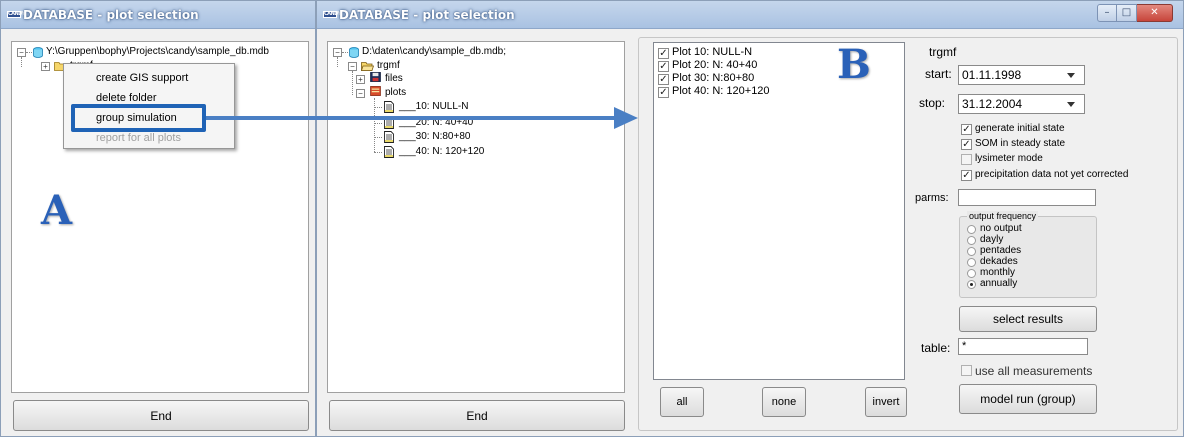 The height and width of the screenshot is (437, 1184). What do you see at coordinates (998, 283) in the screenshot?
I see `radio-annually-label: annually` at bounding box center [998, 283].